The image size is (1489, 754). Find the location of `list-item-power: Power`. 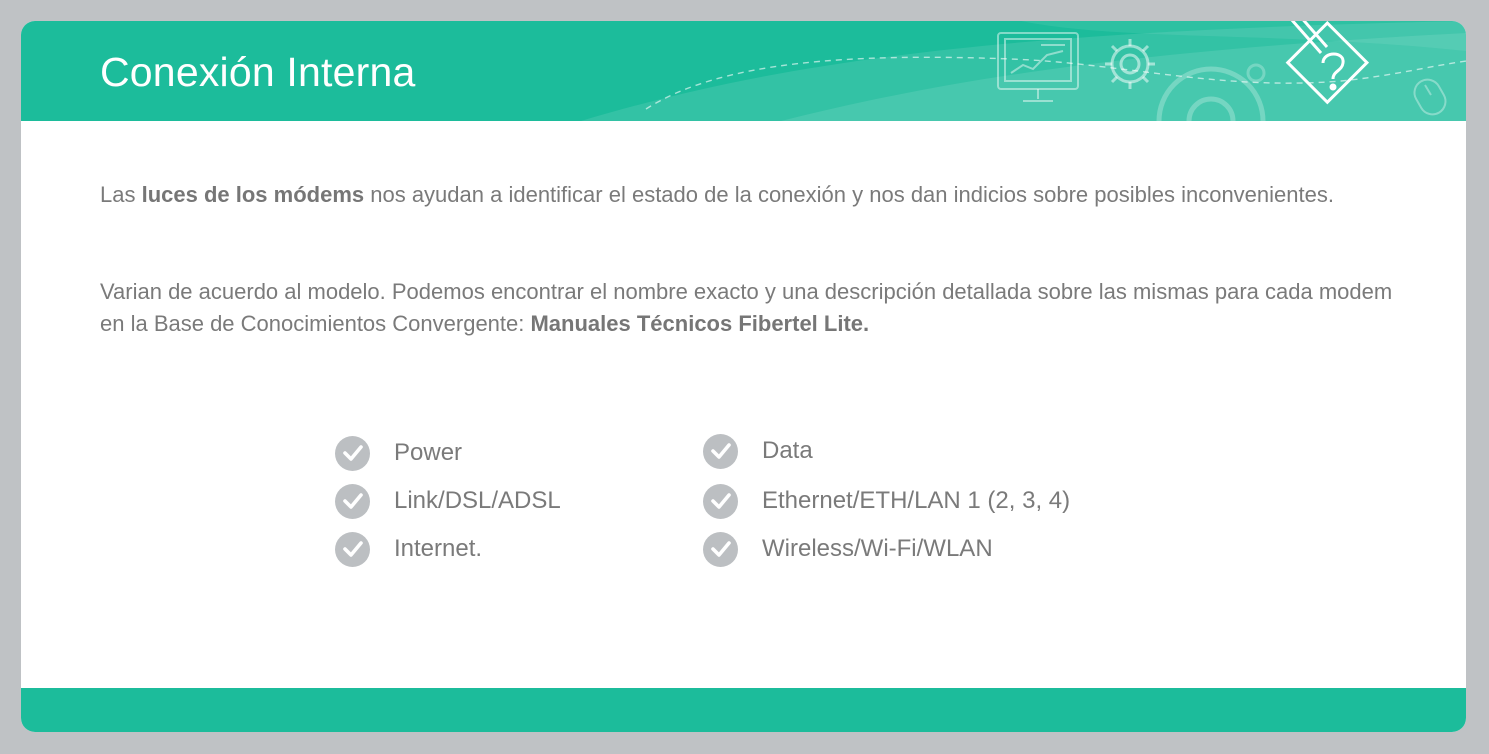

list-item-power: Power is located at coordinates (398, 453).